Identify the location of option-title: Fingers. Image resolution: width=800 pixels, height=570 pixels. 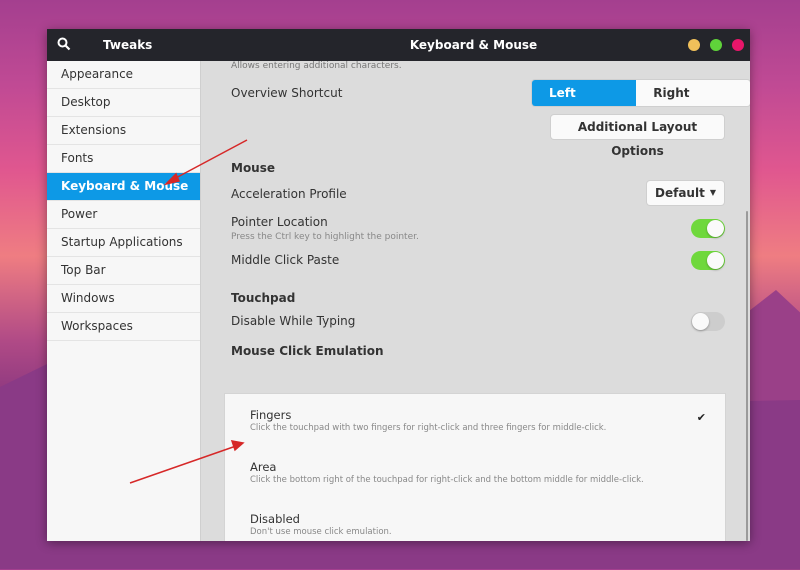
(271, 415).